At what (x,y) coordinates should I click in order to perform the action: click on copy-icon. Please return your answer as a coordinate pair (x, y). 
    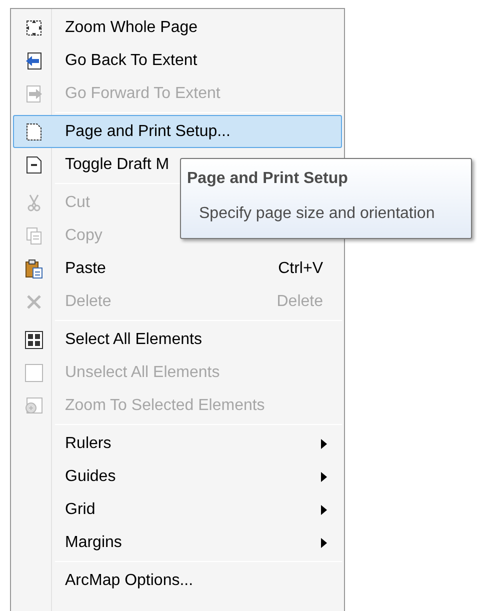
    Looking at the image, I should click on (34, 236).